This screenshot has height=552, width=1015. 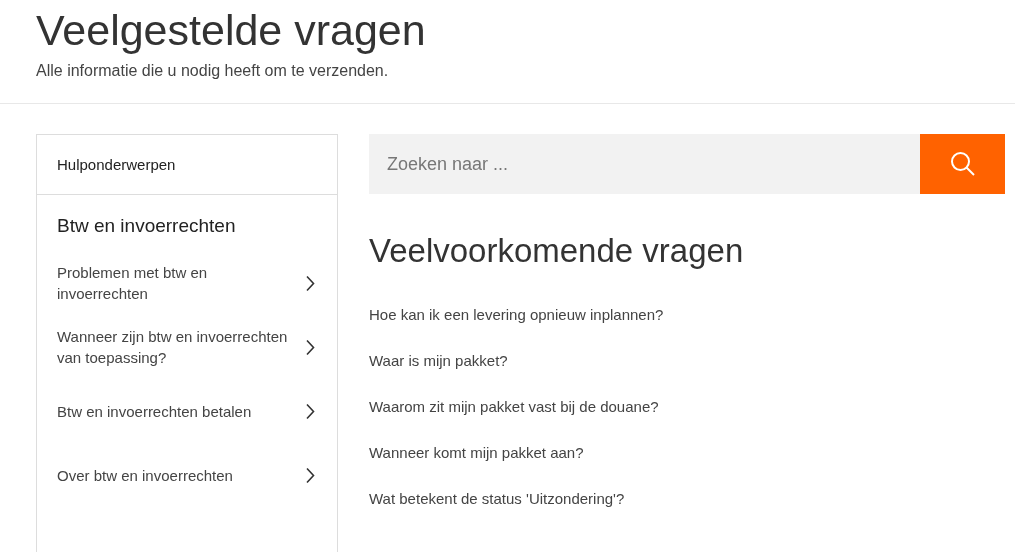 What do you see at coordinates (556, 251) in the screenshot?
I see `faq-heading: Veelvoorkomende vragen` at bounding box center [556, 251].